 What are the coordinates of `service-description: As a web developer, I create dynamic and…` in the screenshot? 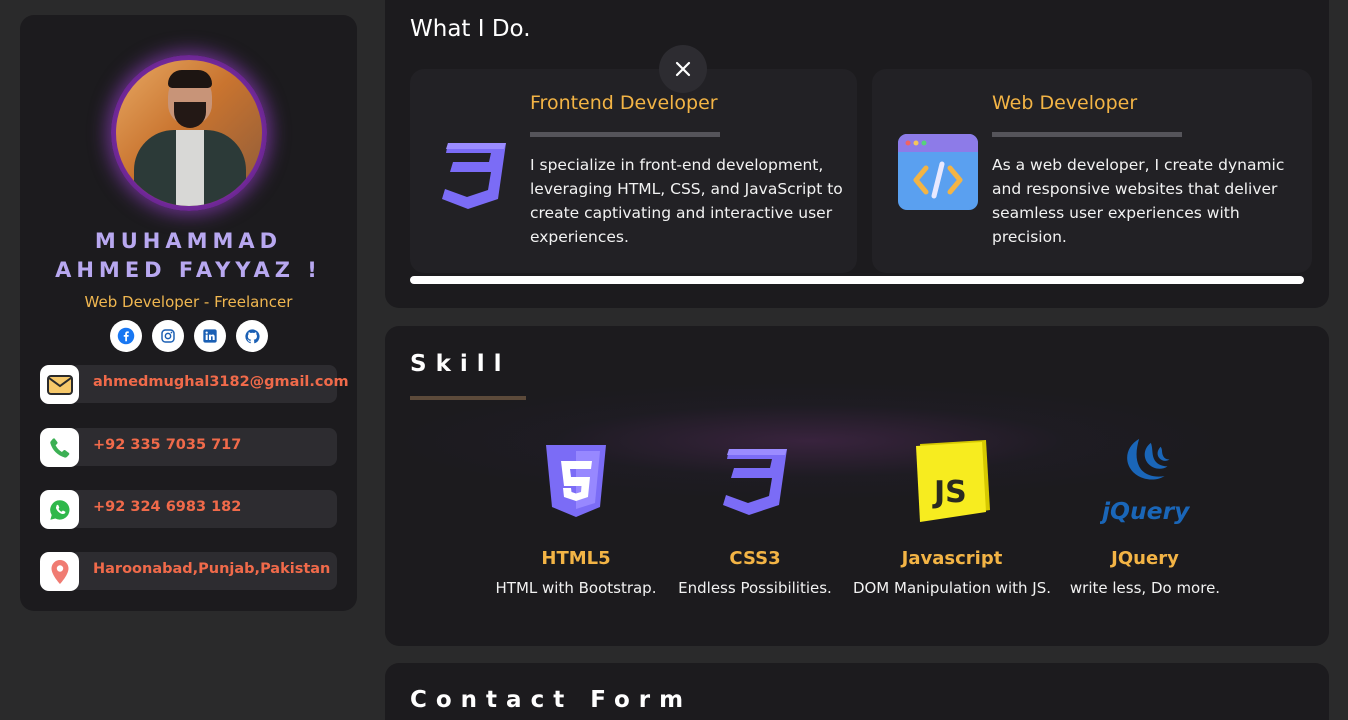 It's located at (1138, 201).